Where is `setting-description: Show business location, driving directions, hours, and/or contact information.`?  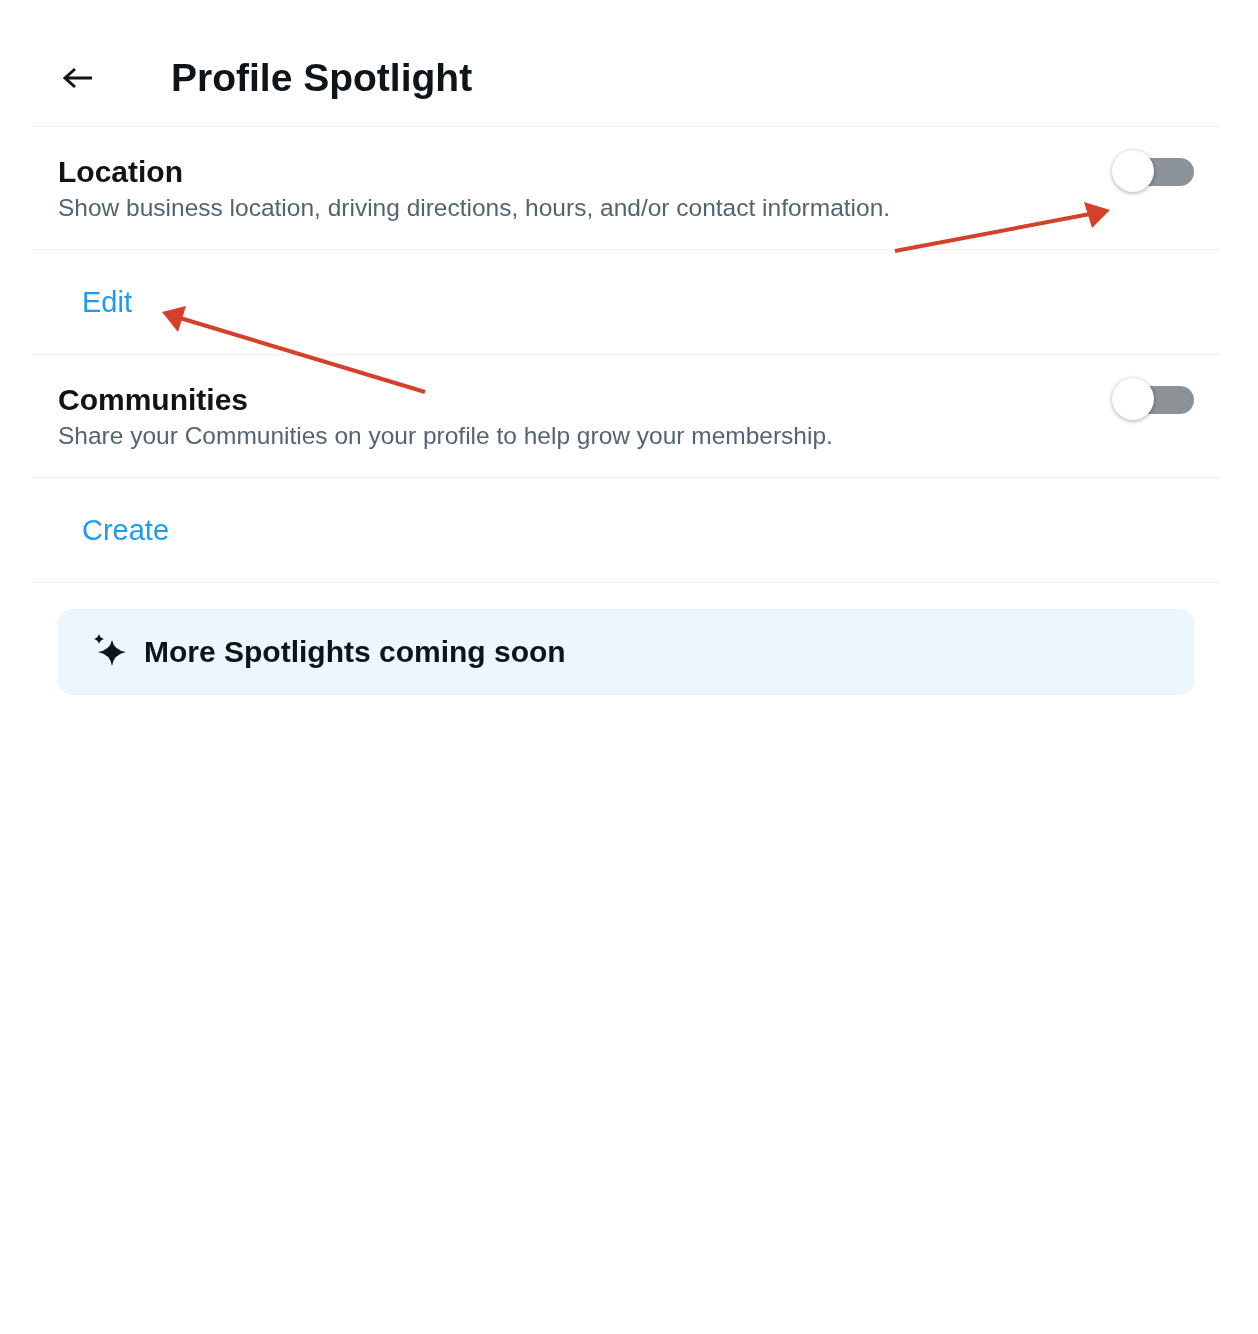
setting-description: Show business location, driving directions, hours, and/or contact information. is located at coordinates (474, 208).